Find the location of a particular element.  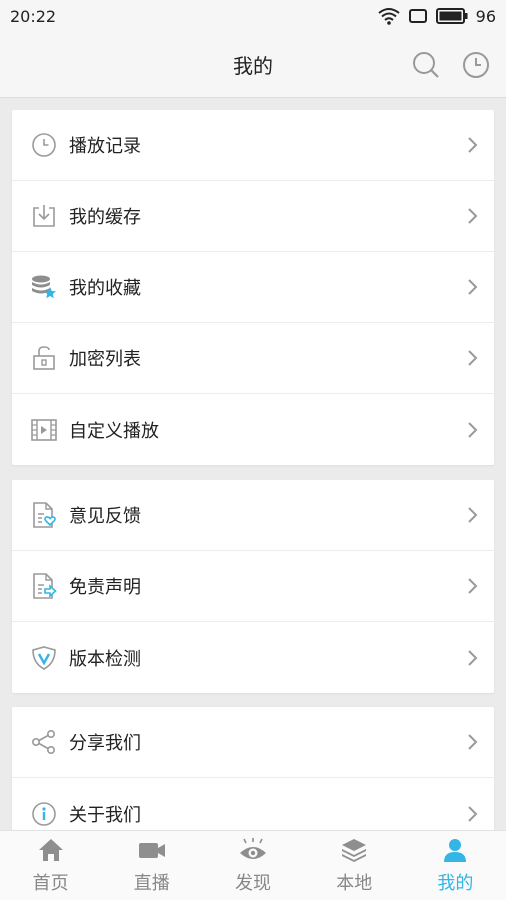

menu-item-label: 版本检测 is located at coordinates (105, 659).